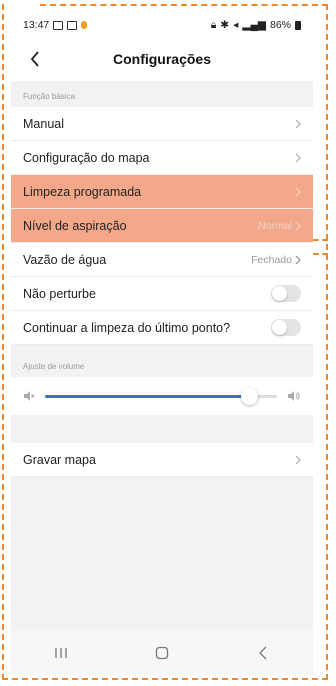 The height and width of the screenshot is (686, 336). I want to click on notification-icon, so click(84, 25).